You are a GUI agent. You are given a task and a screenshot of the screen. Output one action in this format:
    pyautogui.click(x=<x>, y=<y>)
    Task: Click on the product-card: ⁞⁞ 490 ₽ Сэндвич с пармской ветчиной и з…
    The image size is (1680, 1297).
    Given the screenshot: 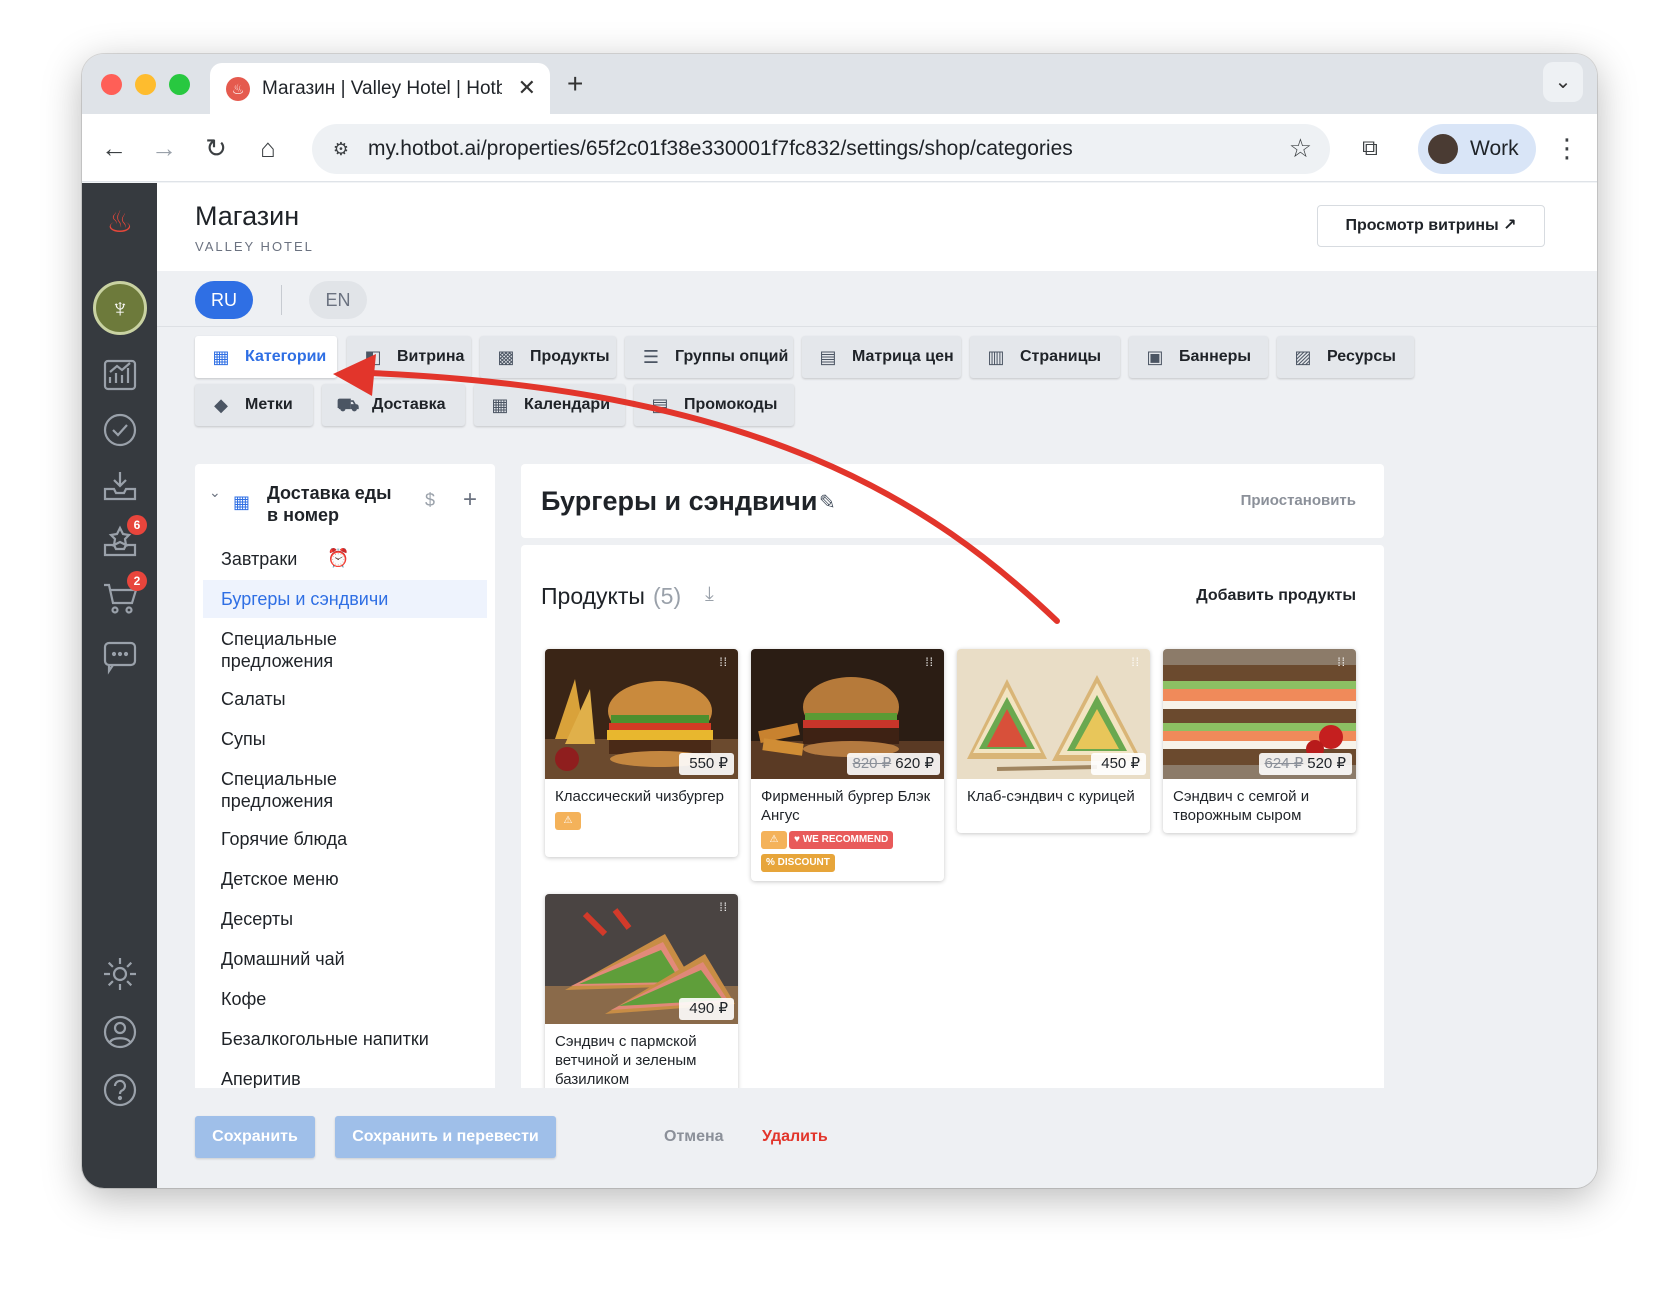 What is the action you would take?
    pyautogui.click(x=641, y=996)
    